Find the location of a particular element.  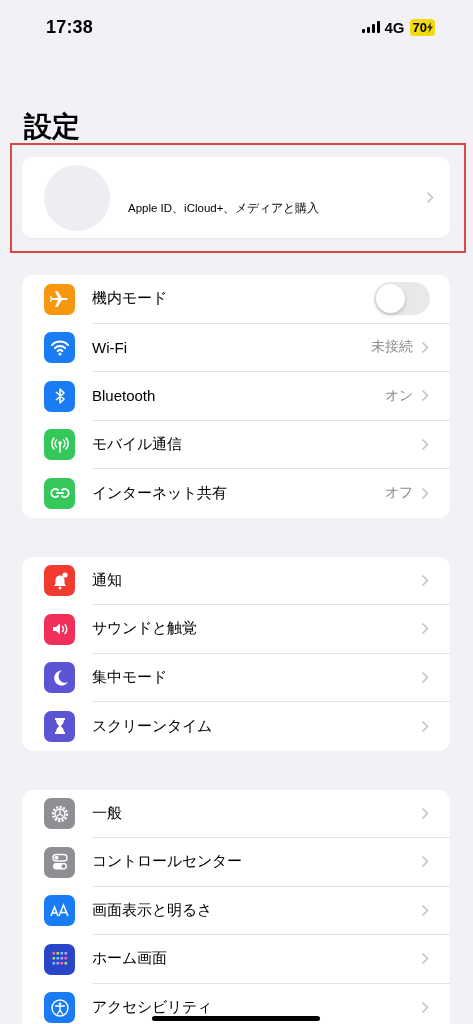

row-label: Wi-Fi is located at coordinates (110, 347).